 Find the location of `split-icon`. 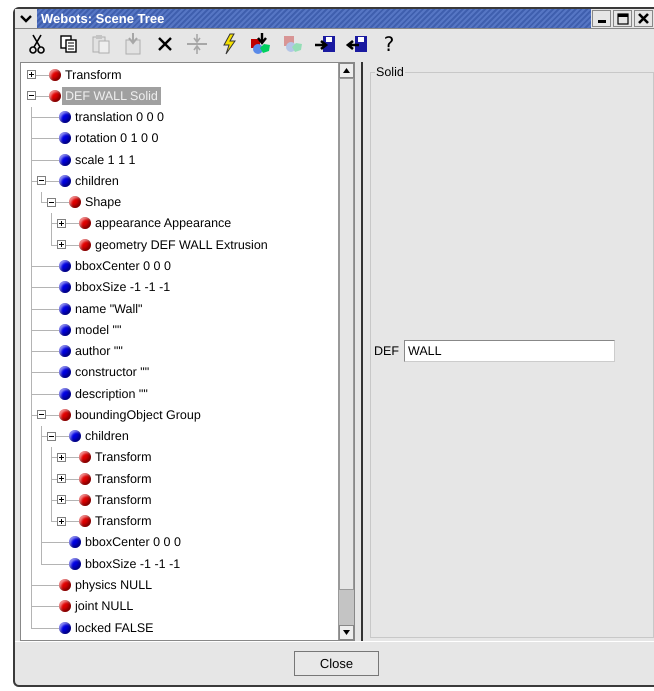

split-icon is located at coordinates (197, 44).